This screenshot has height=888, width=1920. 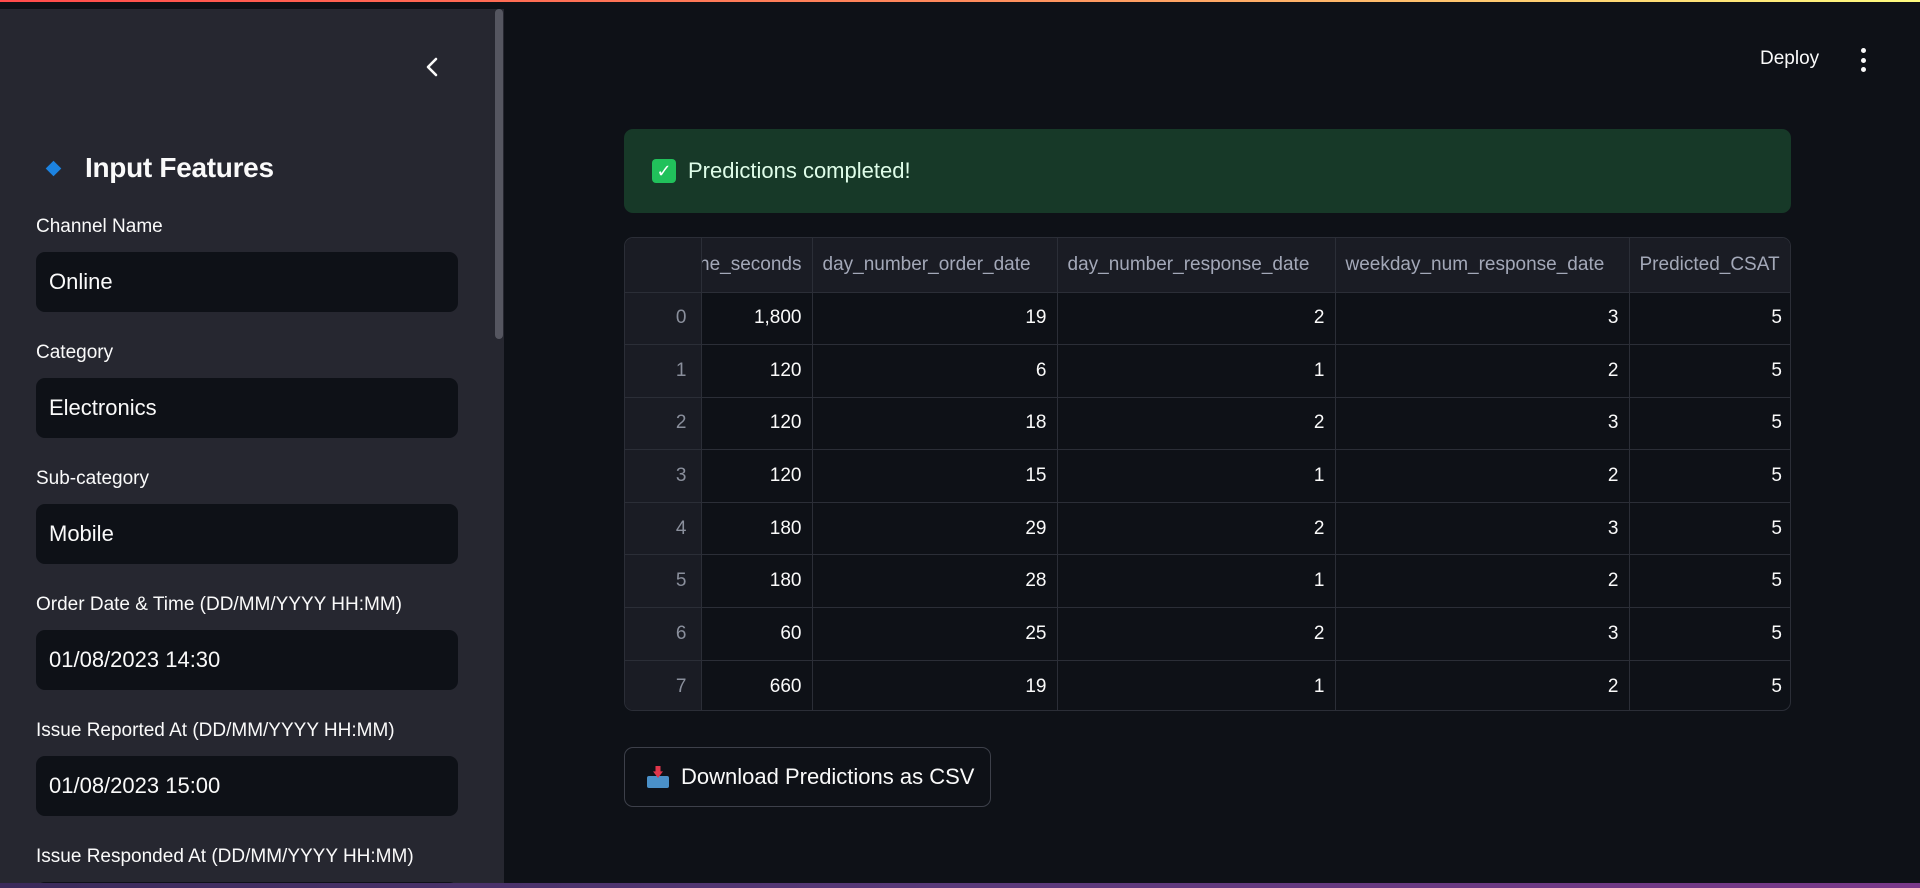 I want to click on table-row: 4 180 29 2 3 5, so click(x=1207, y=529).